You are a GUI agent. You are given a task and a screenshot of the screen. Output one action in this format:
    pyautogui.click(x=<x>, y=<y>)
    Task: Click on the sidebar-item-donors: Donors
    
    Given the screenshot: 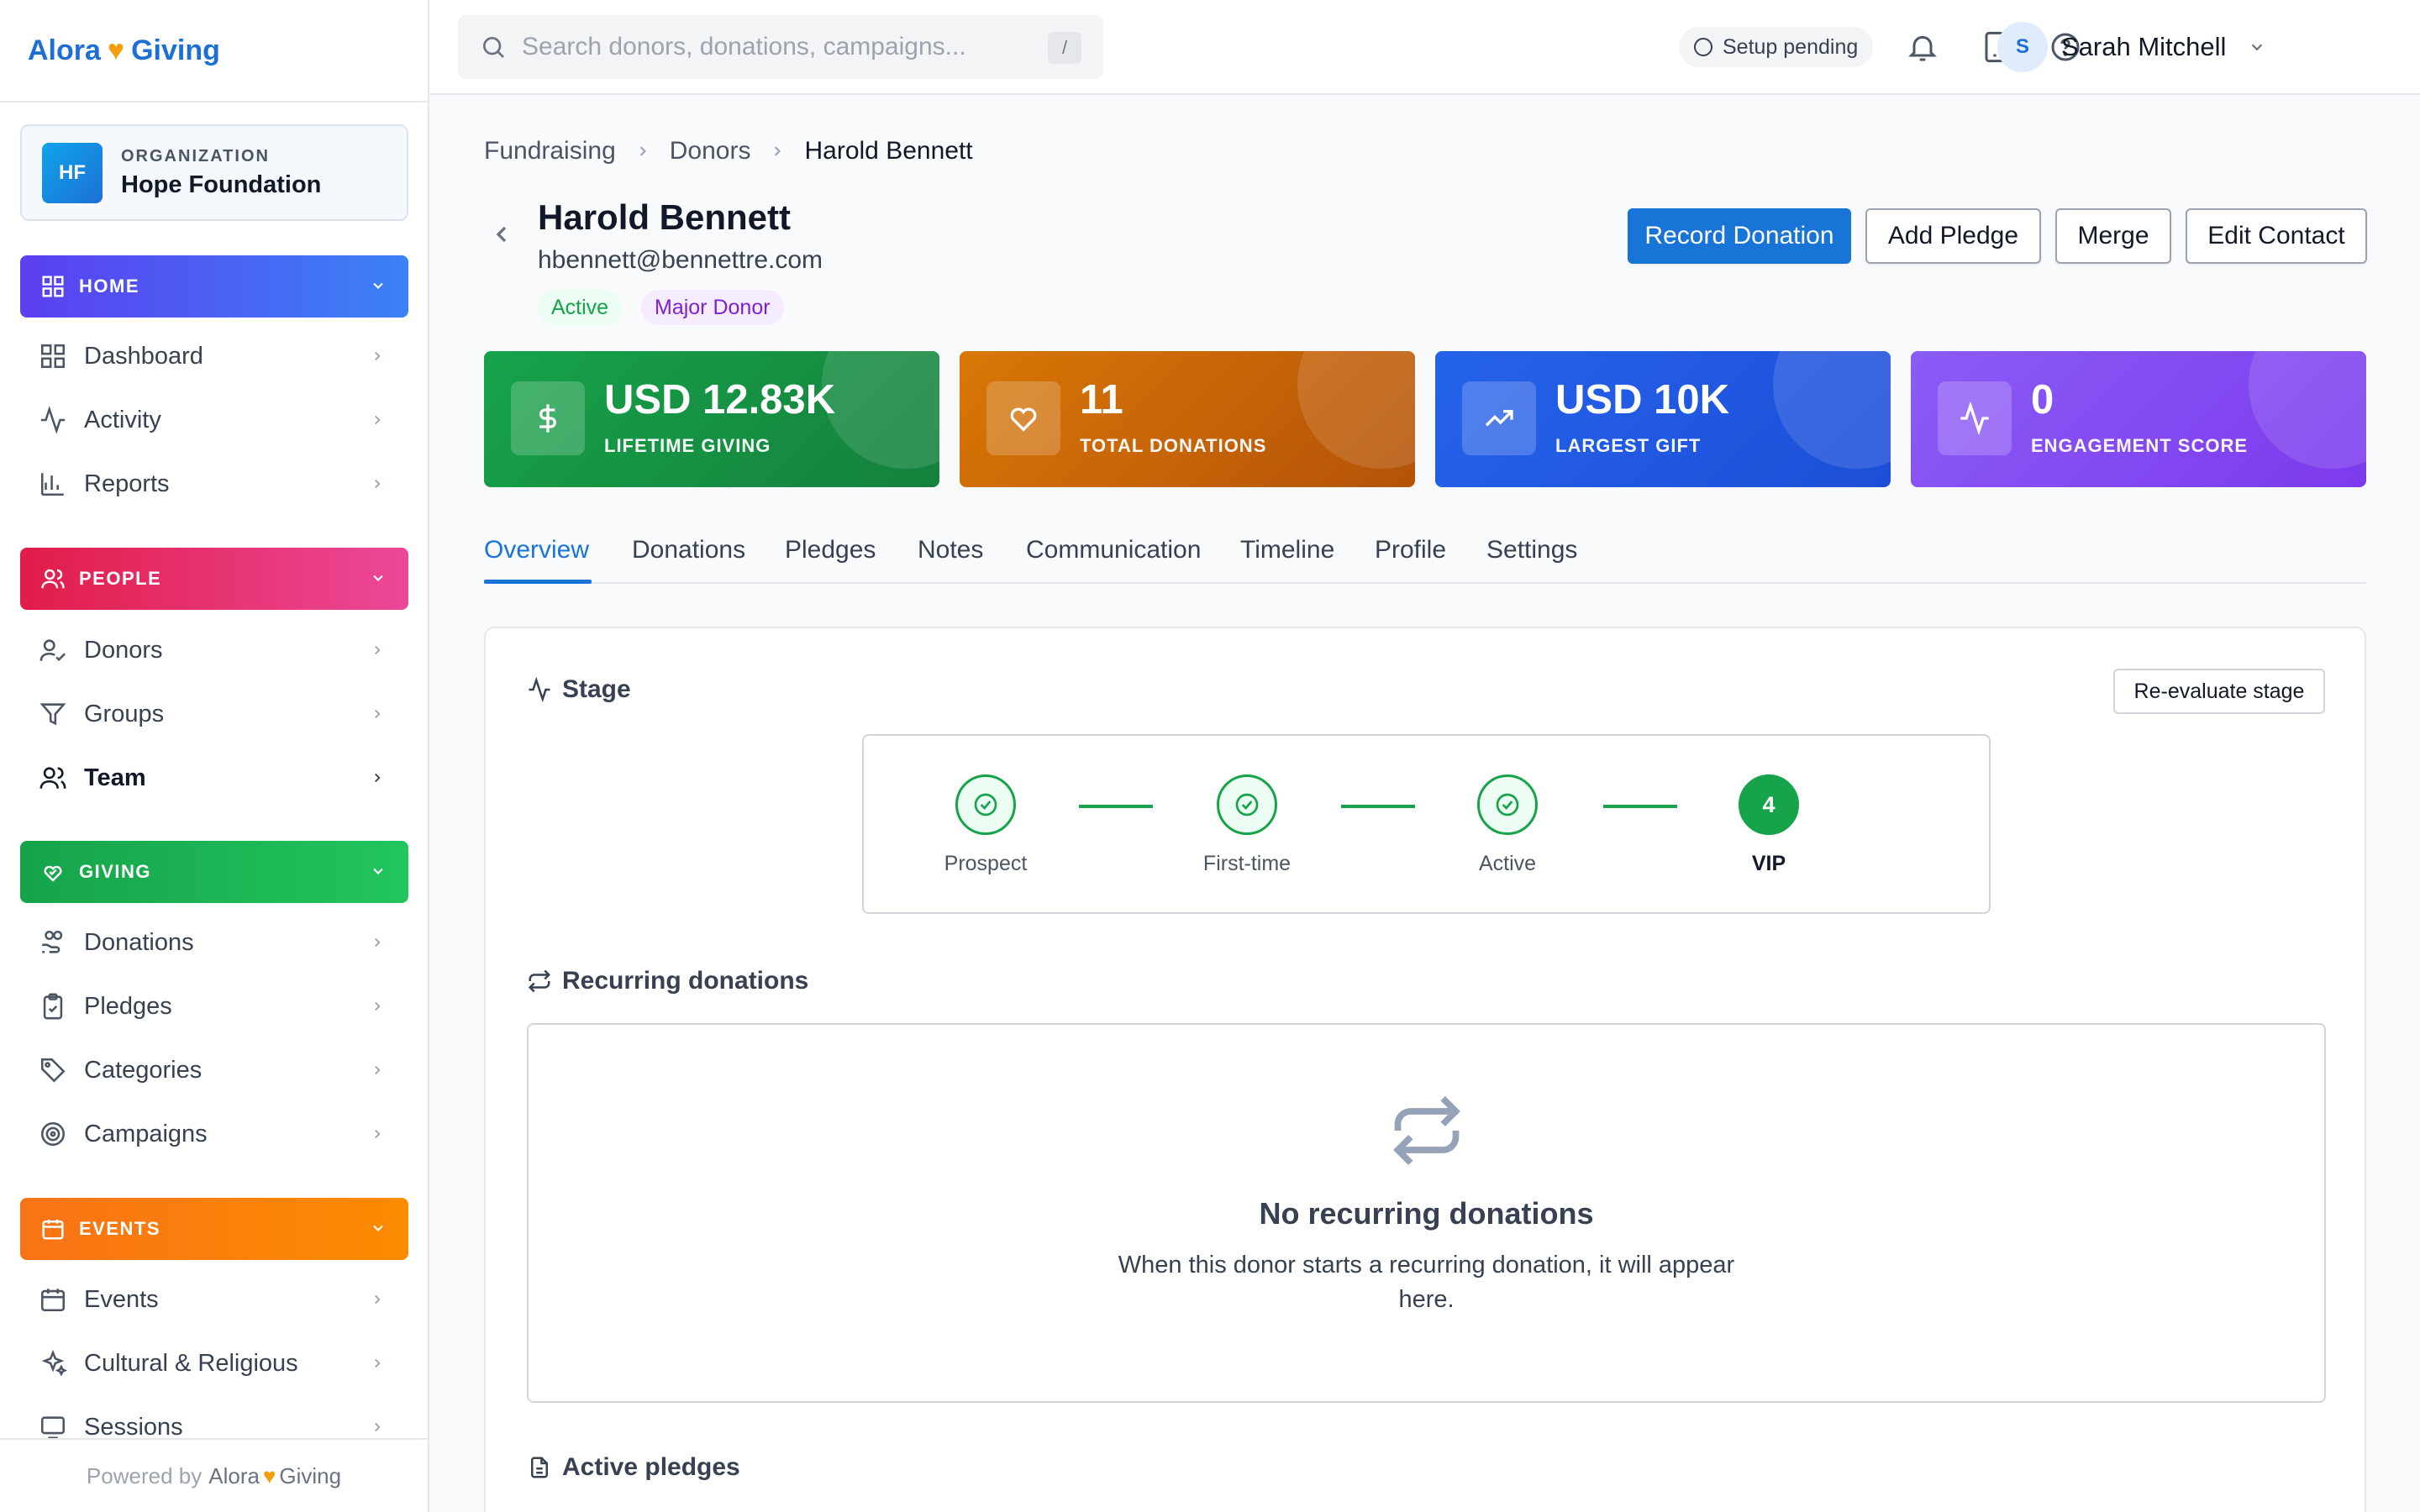 What is the action you would take?
    pyautogui.click(x=214, y=650)
    